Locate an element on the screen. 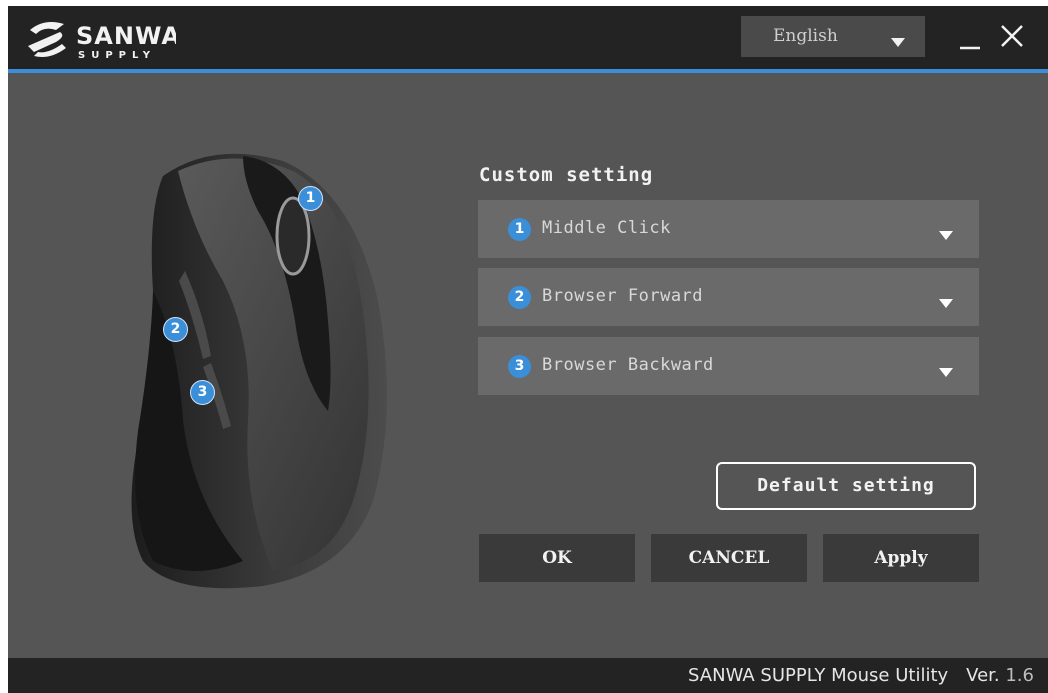  title-accent-line is located at coordinates (528, 71).